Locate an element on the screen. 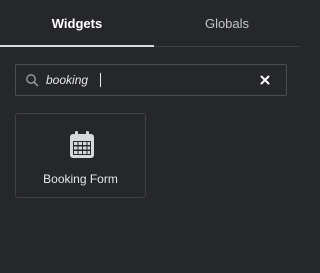 This screenshot has height=273, width=320. tab-globals: Globals is located at coordinates (227, 23).